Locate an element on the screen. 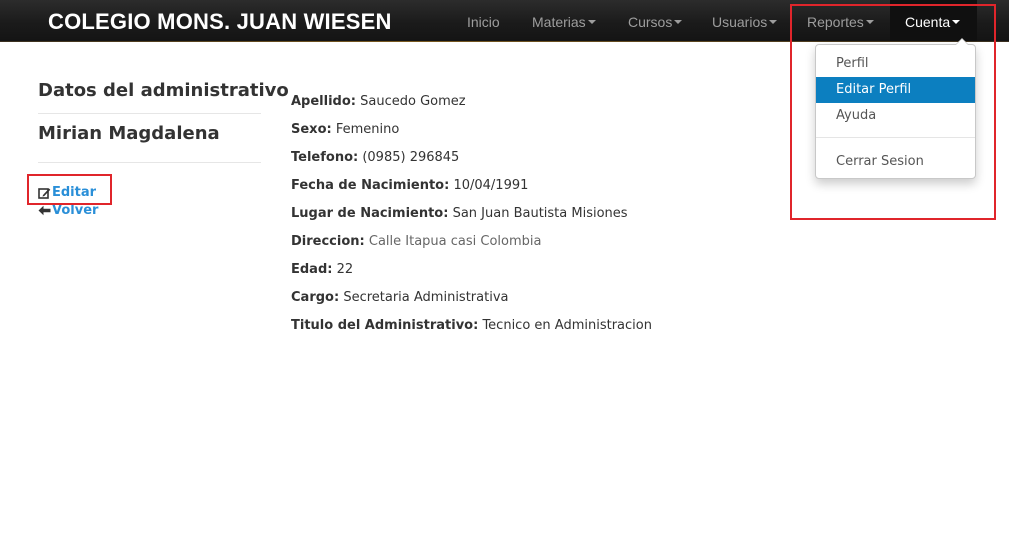  detail-telefono: Telefono: (0985) 296845 is located at coordinates (375, 157).